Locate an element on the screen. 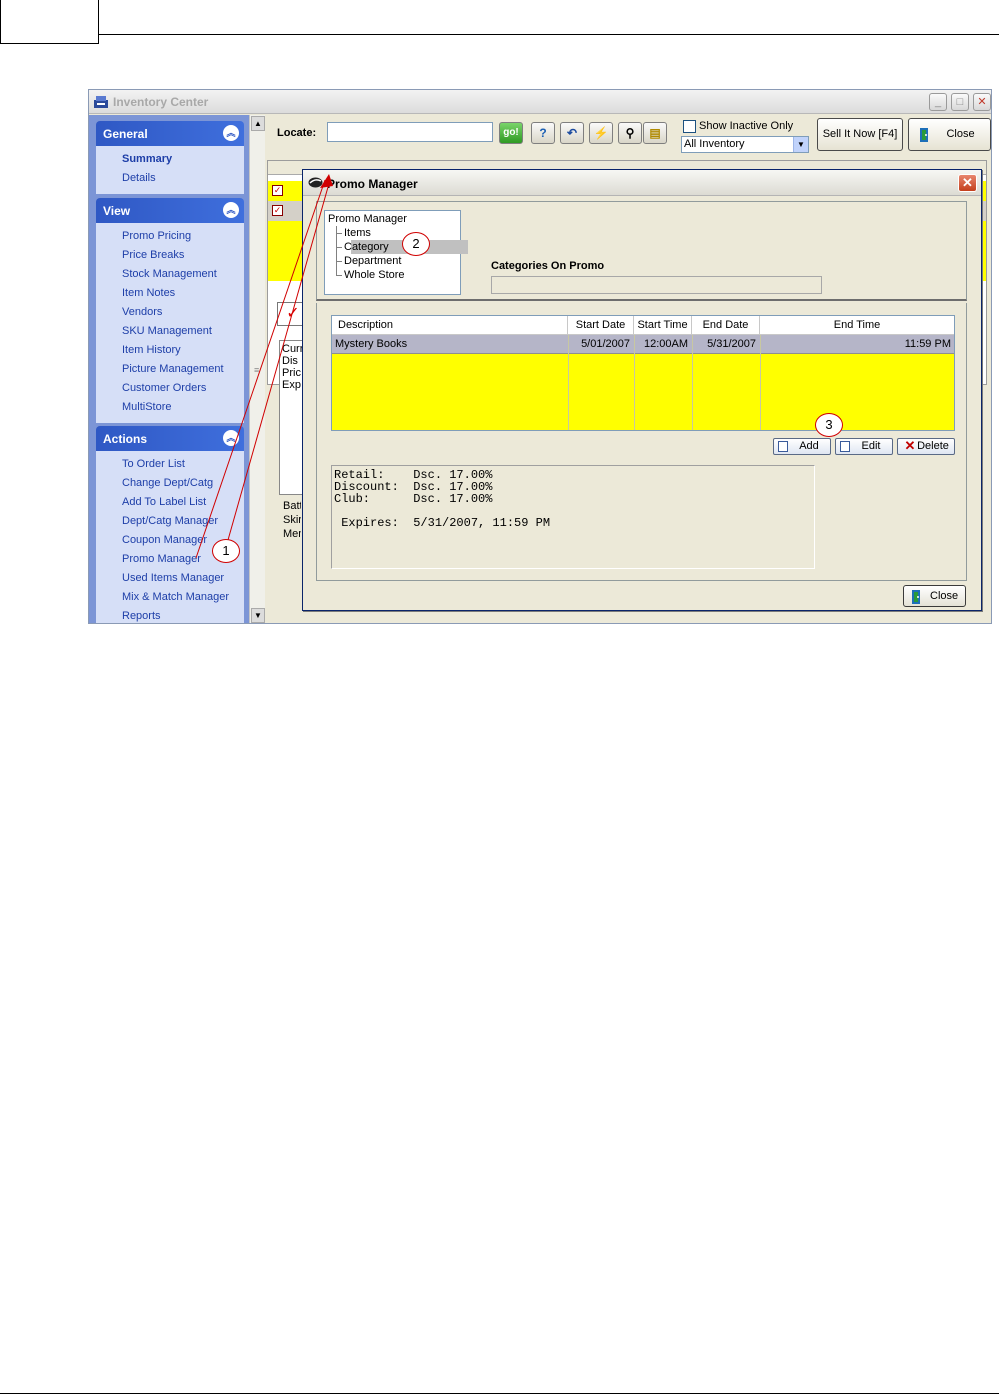 This screenshot has width=999, height=1397. nav-group-title: General is located at coordinates (125, 134).